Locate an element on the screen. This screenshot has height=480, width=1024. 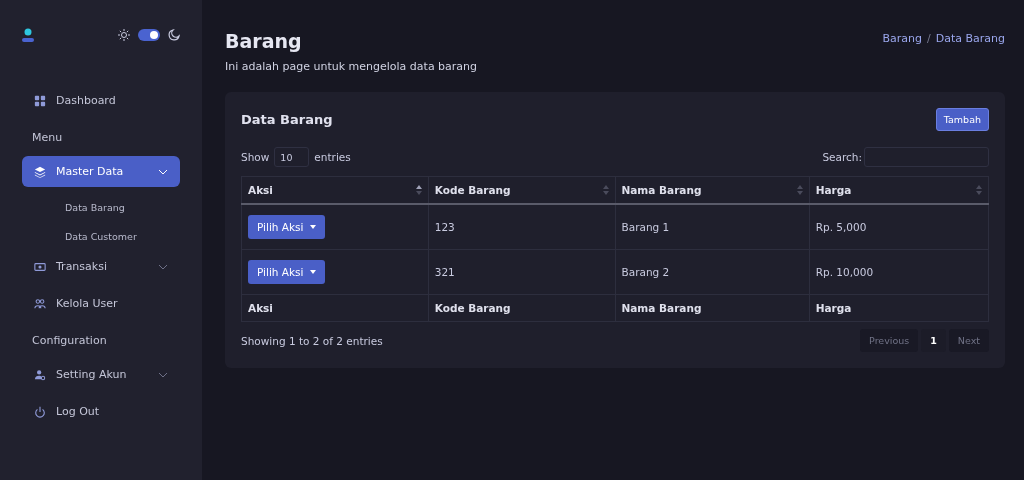
column-header: Aksi is located at coordinates (335, 190).